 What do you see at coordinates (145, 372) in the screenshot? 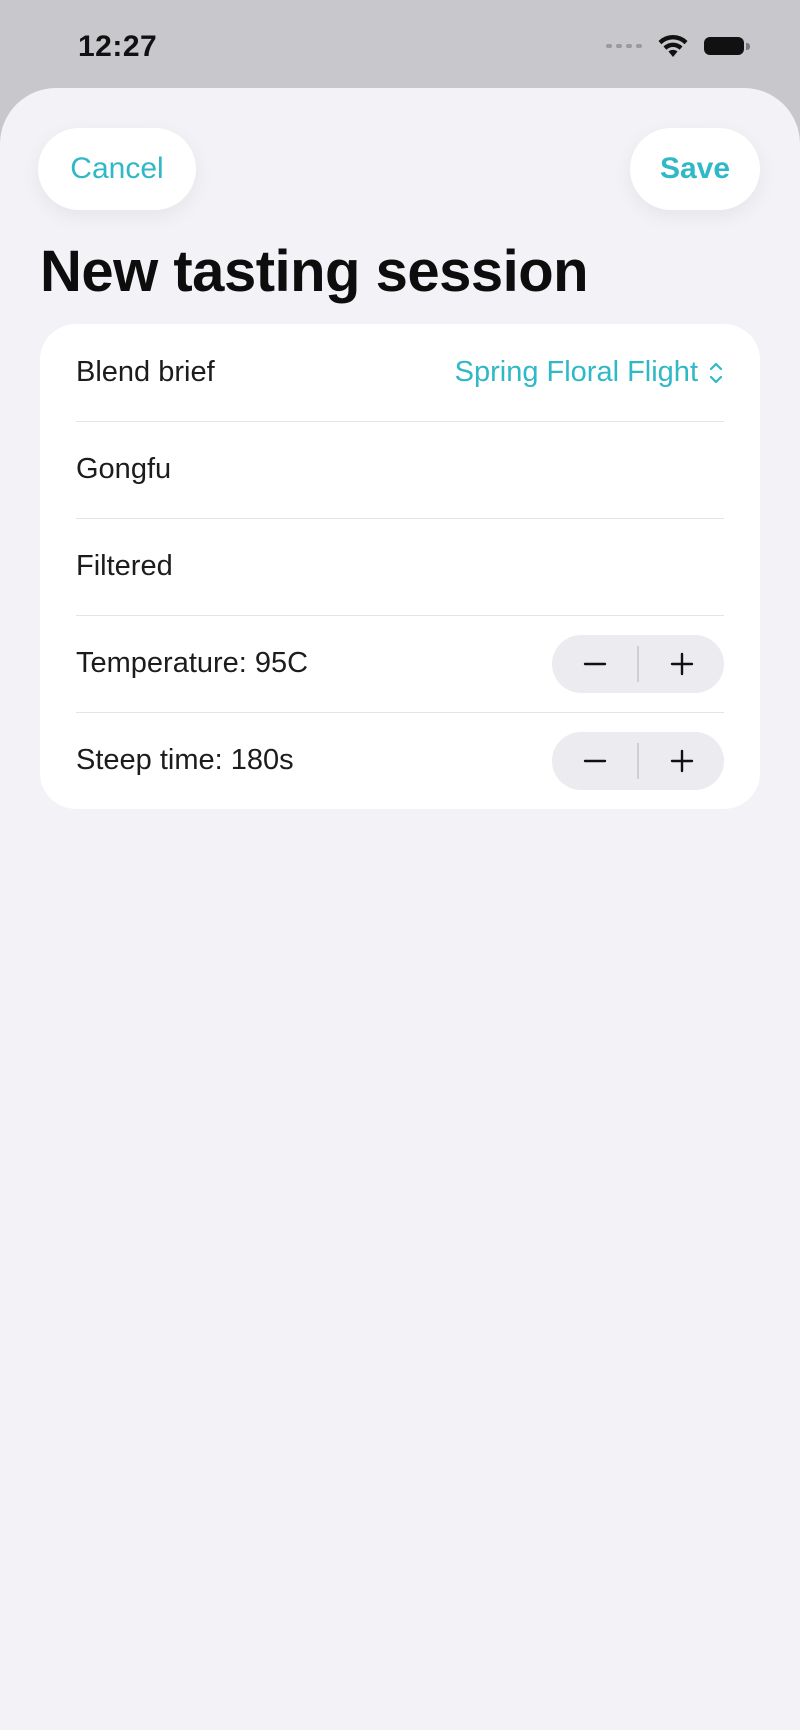
I see `blend-brief-label: Blend brief` at bounding box center [145, 372].